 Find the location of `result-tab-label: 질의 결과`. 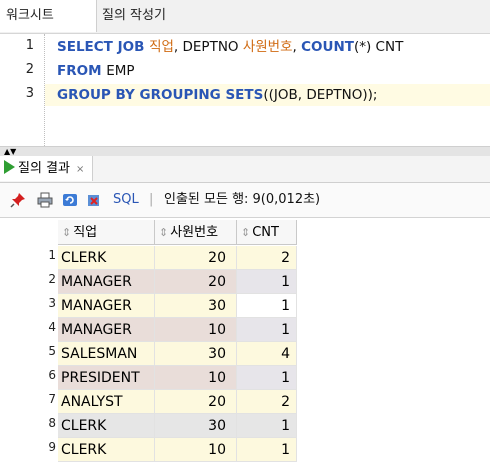

result-tab-label: 질의 결과 is located at coordinates (44, 168).